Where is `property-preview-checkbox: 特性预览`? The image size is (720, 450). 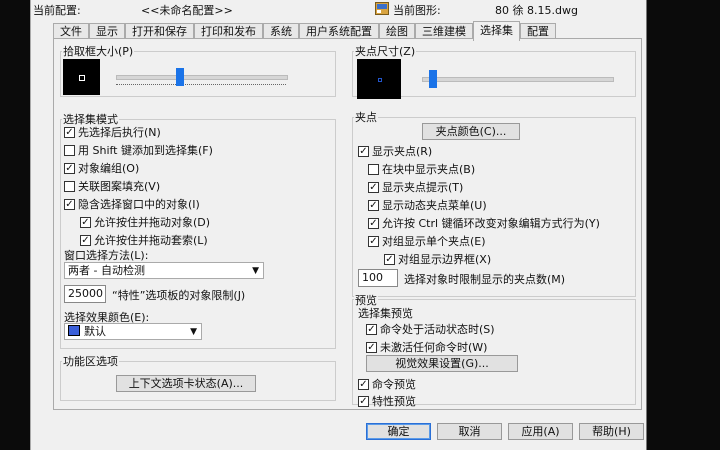 property-preview-checkbox: 特性预览 is located at coordinates (387, 401).